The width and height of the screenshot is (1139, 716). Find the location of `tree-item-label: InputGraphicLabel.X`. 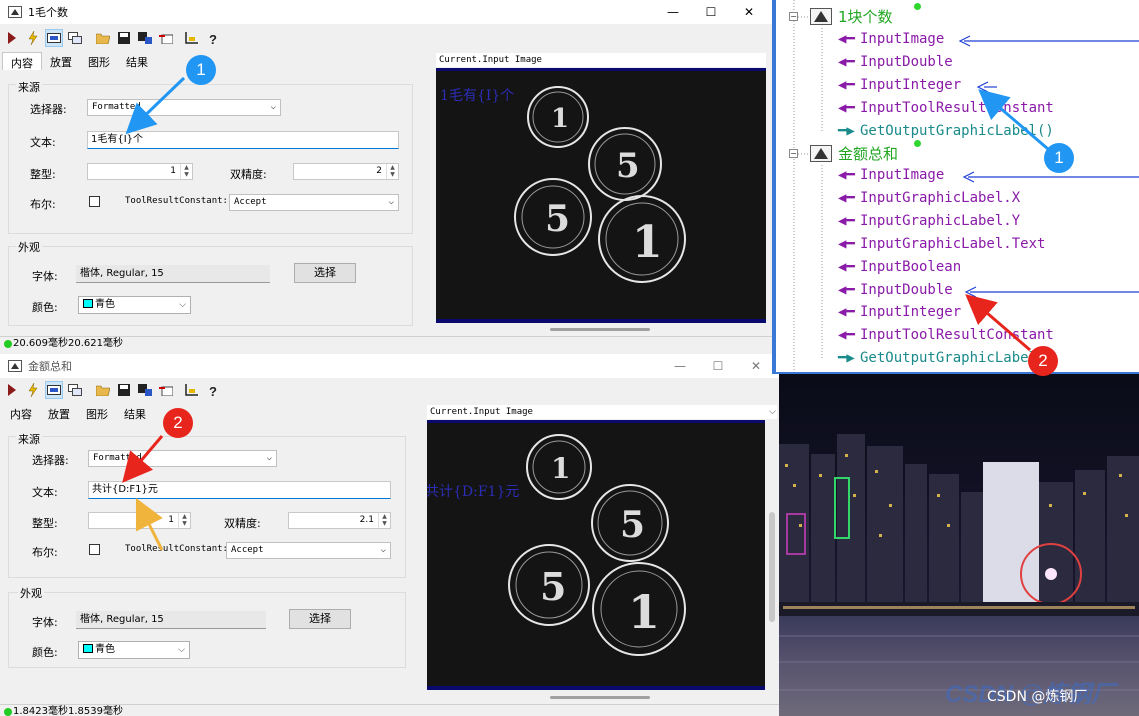

tree-item-label: InputGraphicLabel.X is located at coordinates (940, 197).